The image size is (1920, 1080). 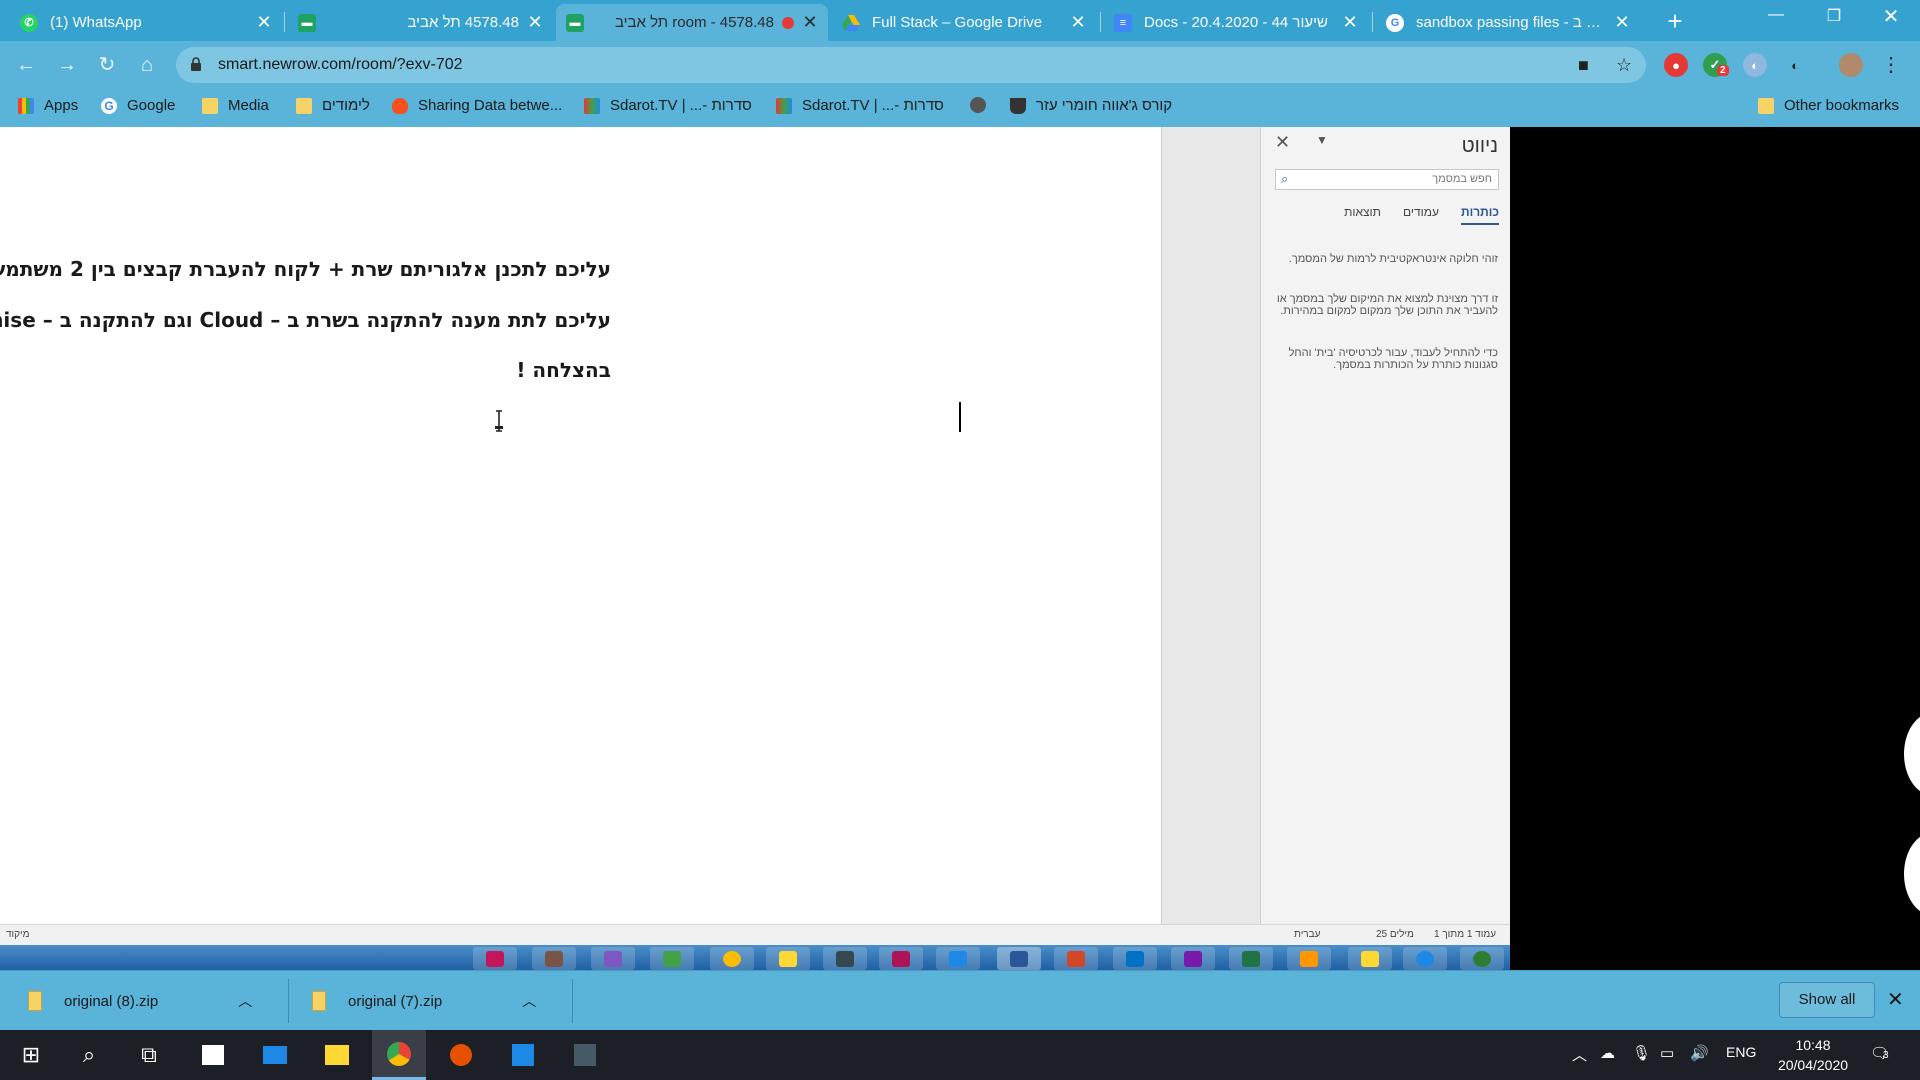 What do you see at coordinates (692, 22) in the screenshot?
I see `tab-room: ▬ room - 4578.48 תל אביב ✕` at bounding box center [692, 22].